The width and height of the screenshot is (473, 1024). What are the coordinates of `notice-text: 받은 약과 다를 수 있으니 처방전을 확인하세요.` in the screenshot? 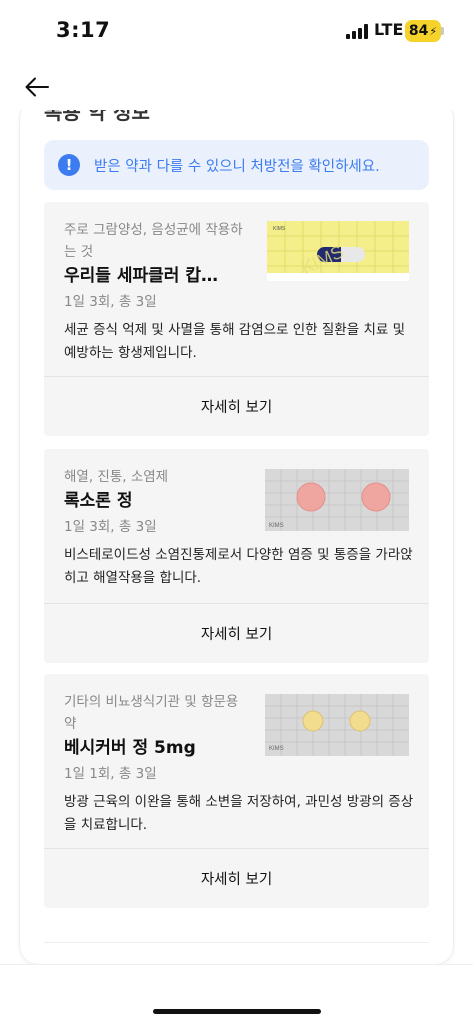 It's located at (237, 166).